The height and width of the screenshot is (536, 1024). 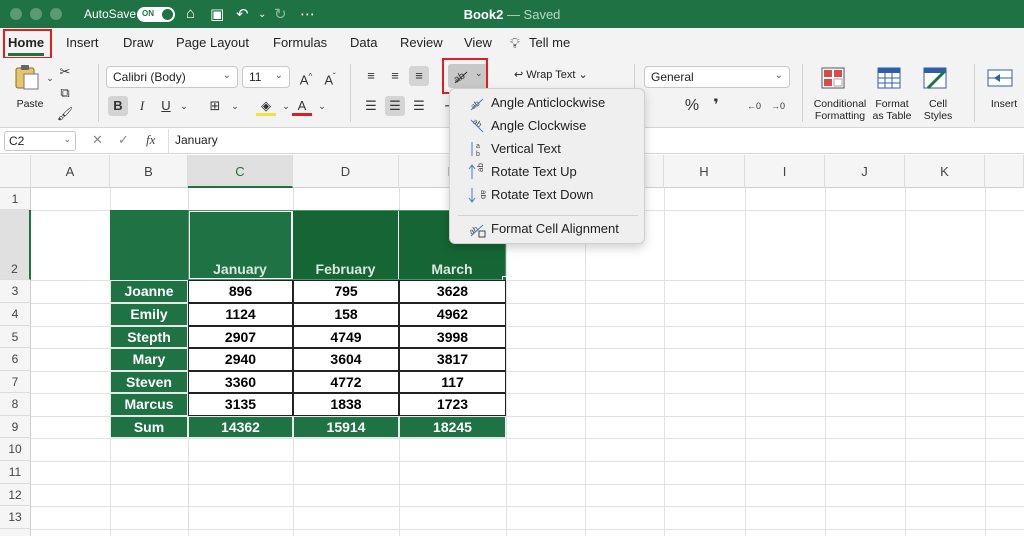 What do you see at coordinates (890, 79) in the screenshot?
I see `format-as-table-icon` at bounding box center [890, 79].